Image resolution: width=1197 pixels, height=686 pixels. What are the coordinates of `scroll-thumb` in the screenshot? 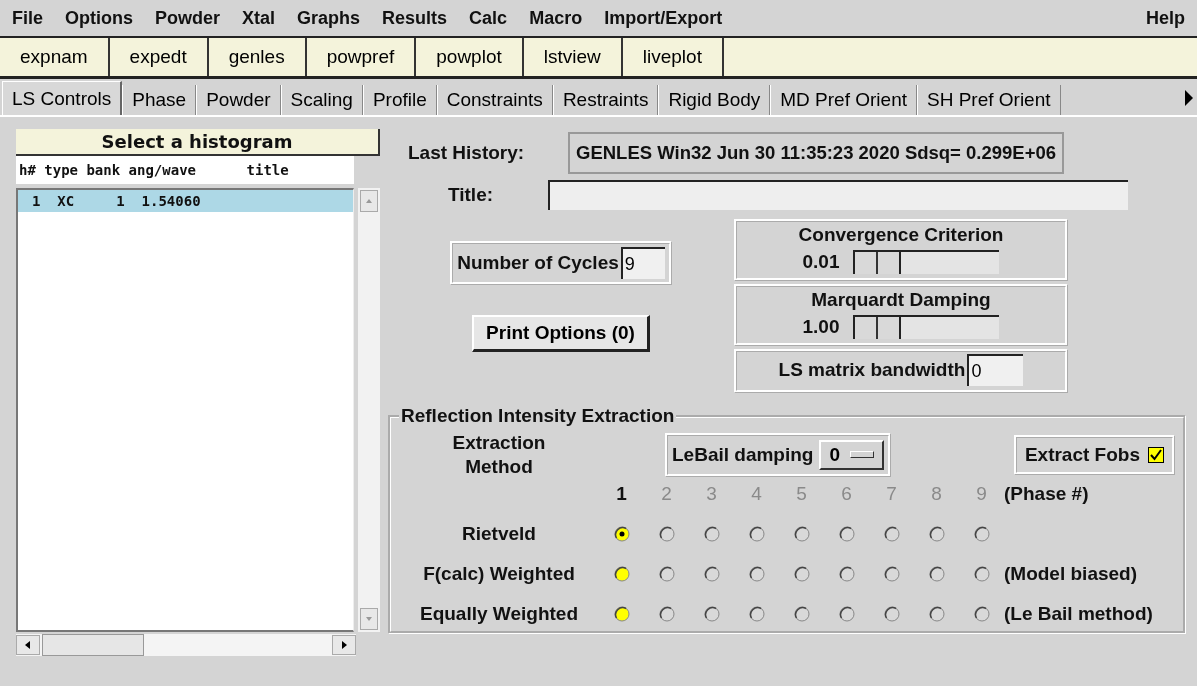 It's located at (93, 645).